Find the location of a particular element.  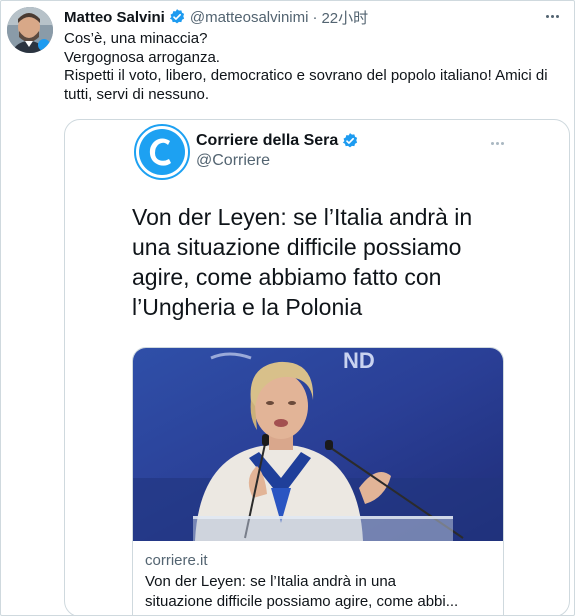

tweet-line: Cos’è, una minaccia? is located at coordinates (136, 38).